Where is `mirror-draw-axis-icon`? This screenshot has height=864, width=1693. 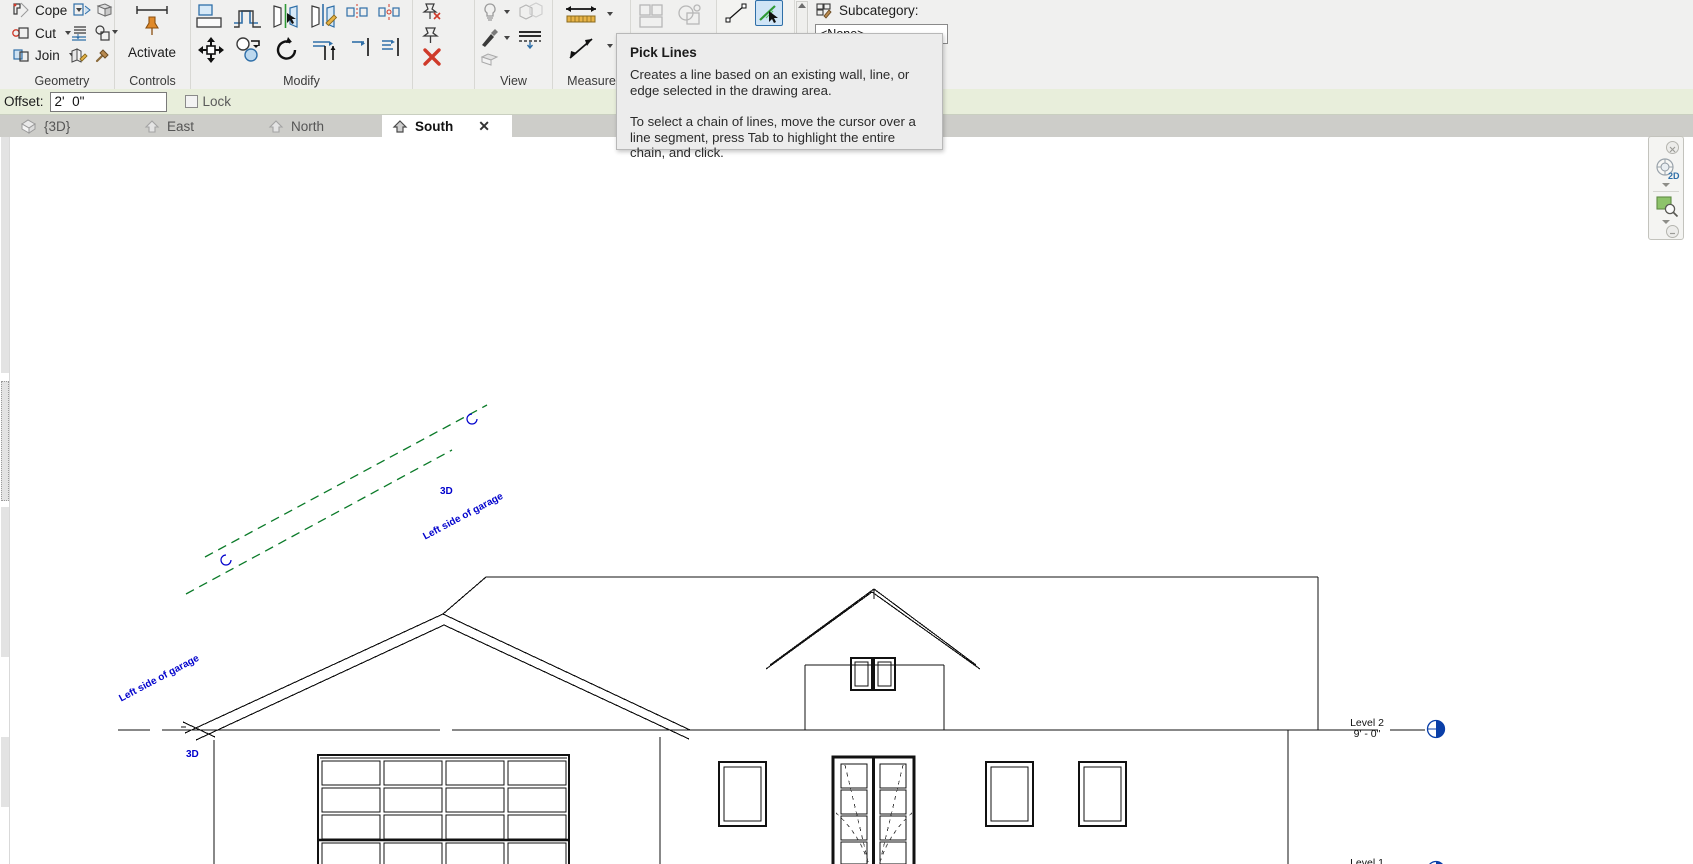 mirror-draw-axis-icon is located at coordinates (324, 15).